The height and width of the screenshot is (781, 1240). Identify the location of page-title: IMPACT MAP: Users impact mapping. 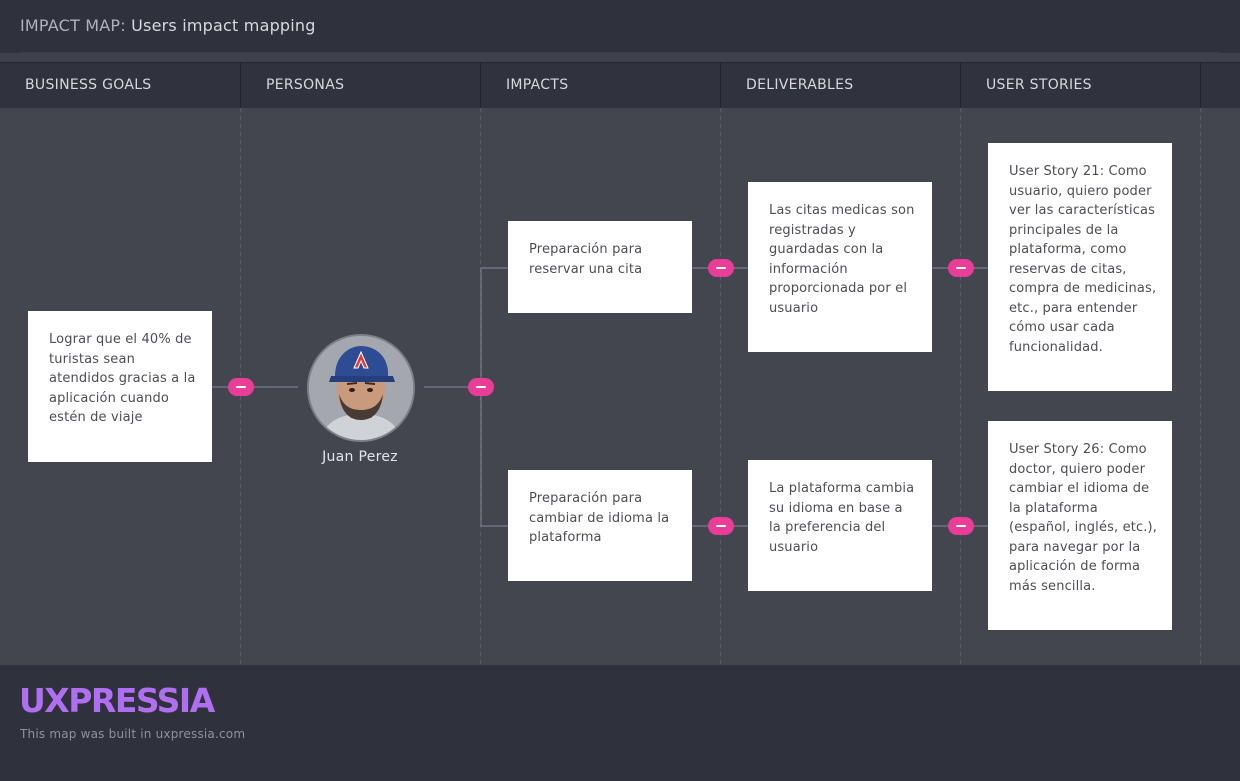
(168, 25).